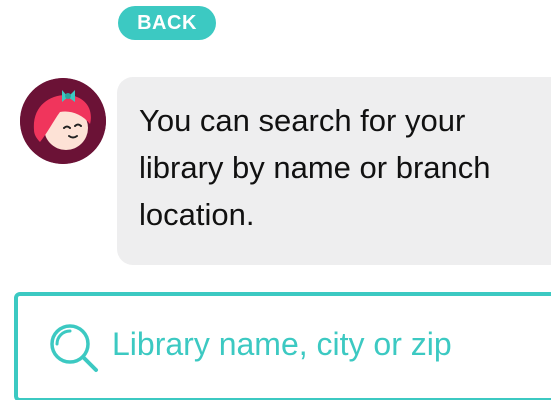 This screenshot has height=400, width=551. I want to click on back-button: BACK, so click(167, 23).